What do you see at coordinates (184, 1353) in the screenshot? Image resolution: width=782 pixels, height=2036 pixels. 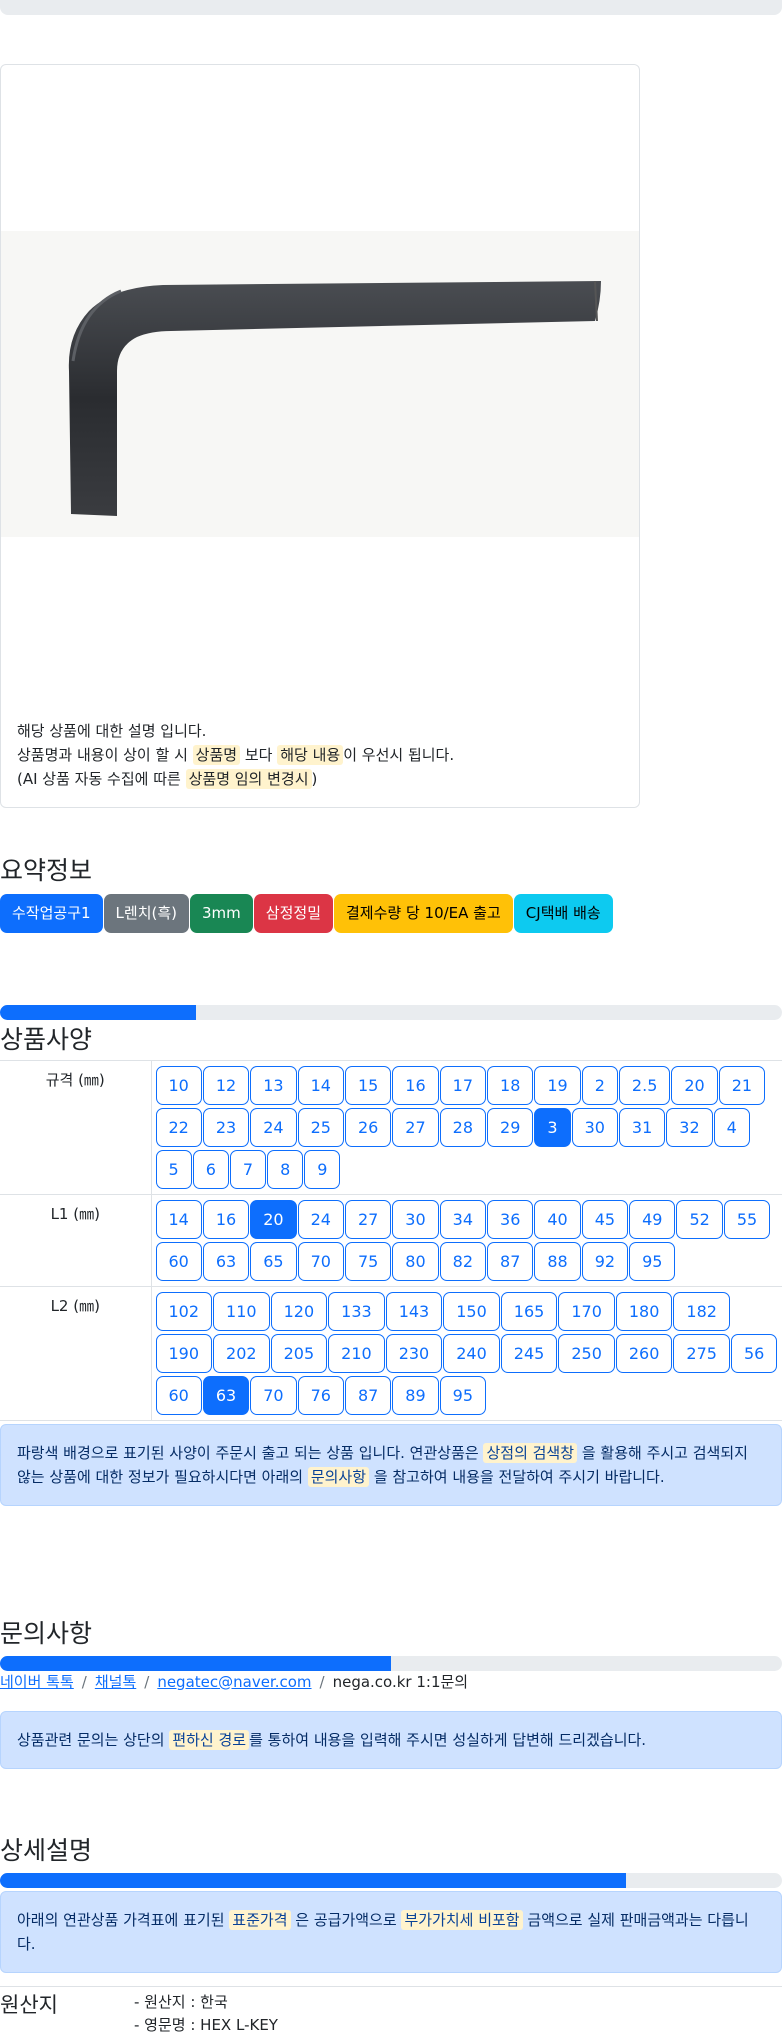 I see `spec-option-button: 190` at bounding box center [184, 1353].